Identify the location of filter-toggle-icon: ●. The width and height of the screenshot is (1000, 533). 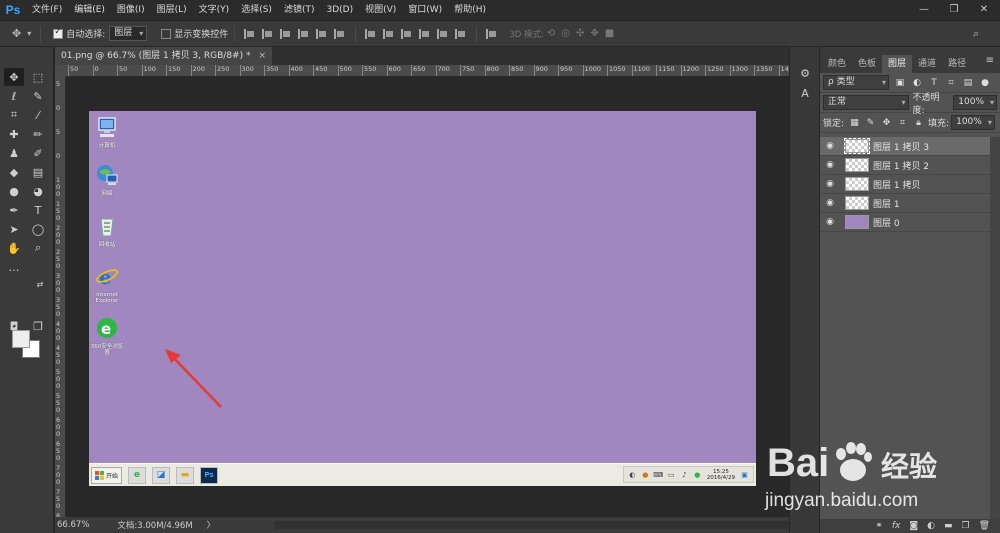
(985, 83).